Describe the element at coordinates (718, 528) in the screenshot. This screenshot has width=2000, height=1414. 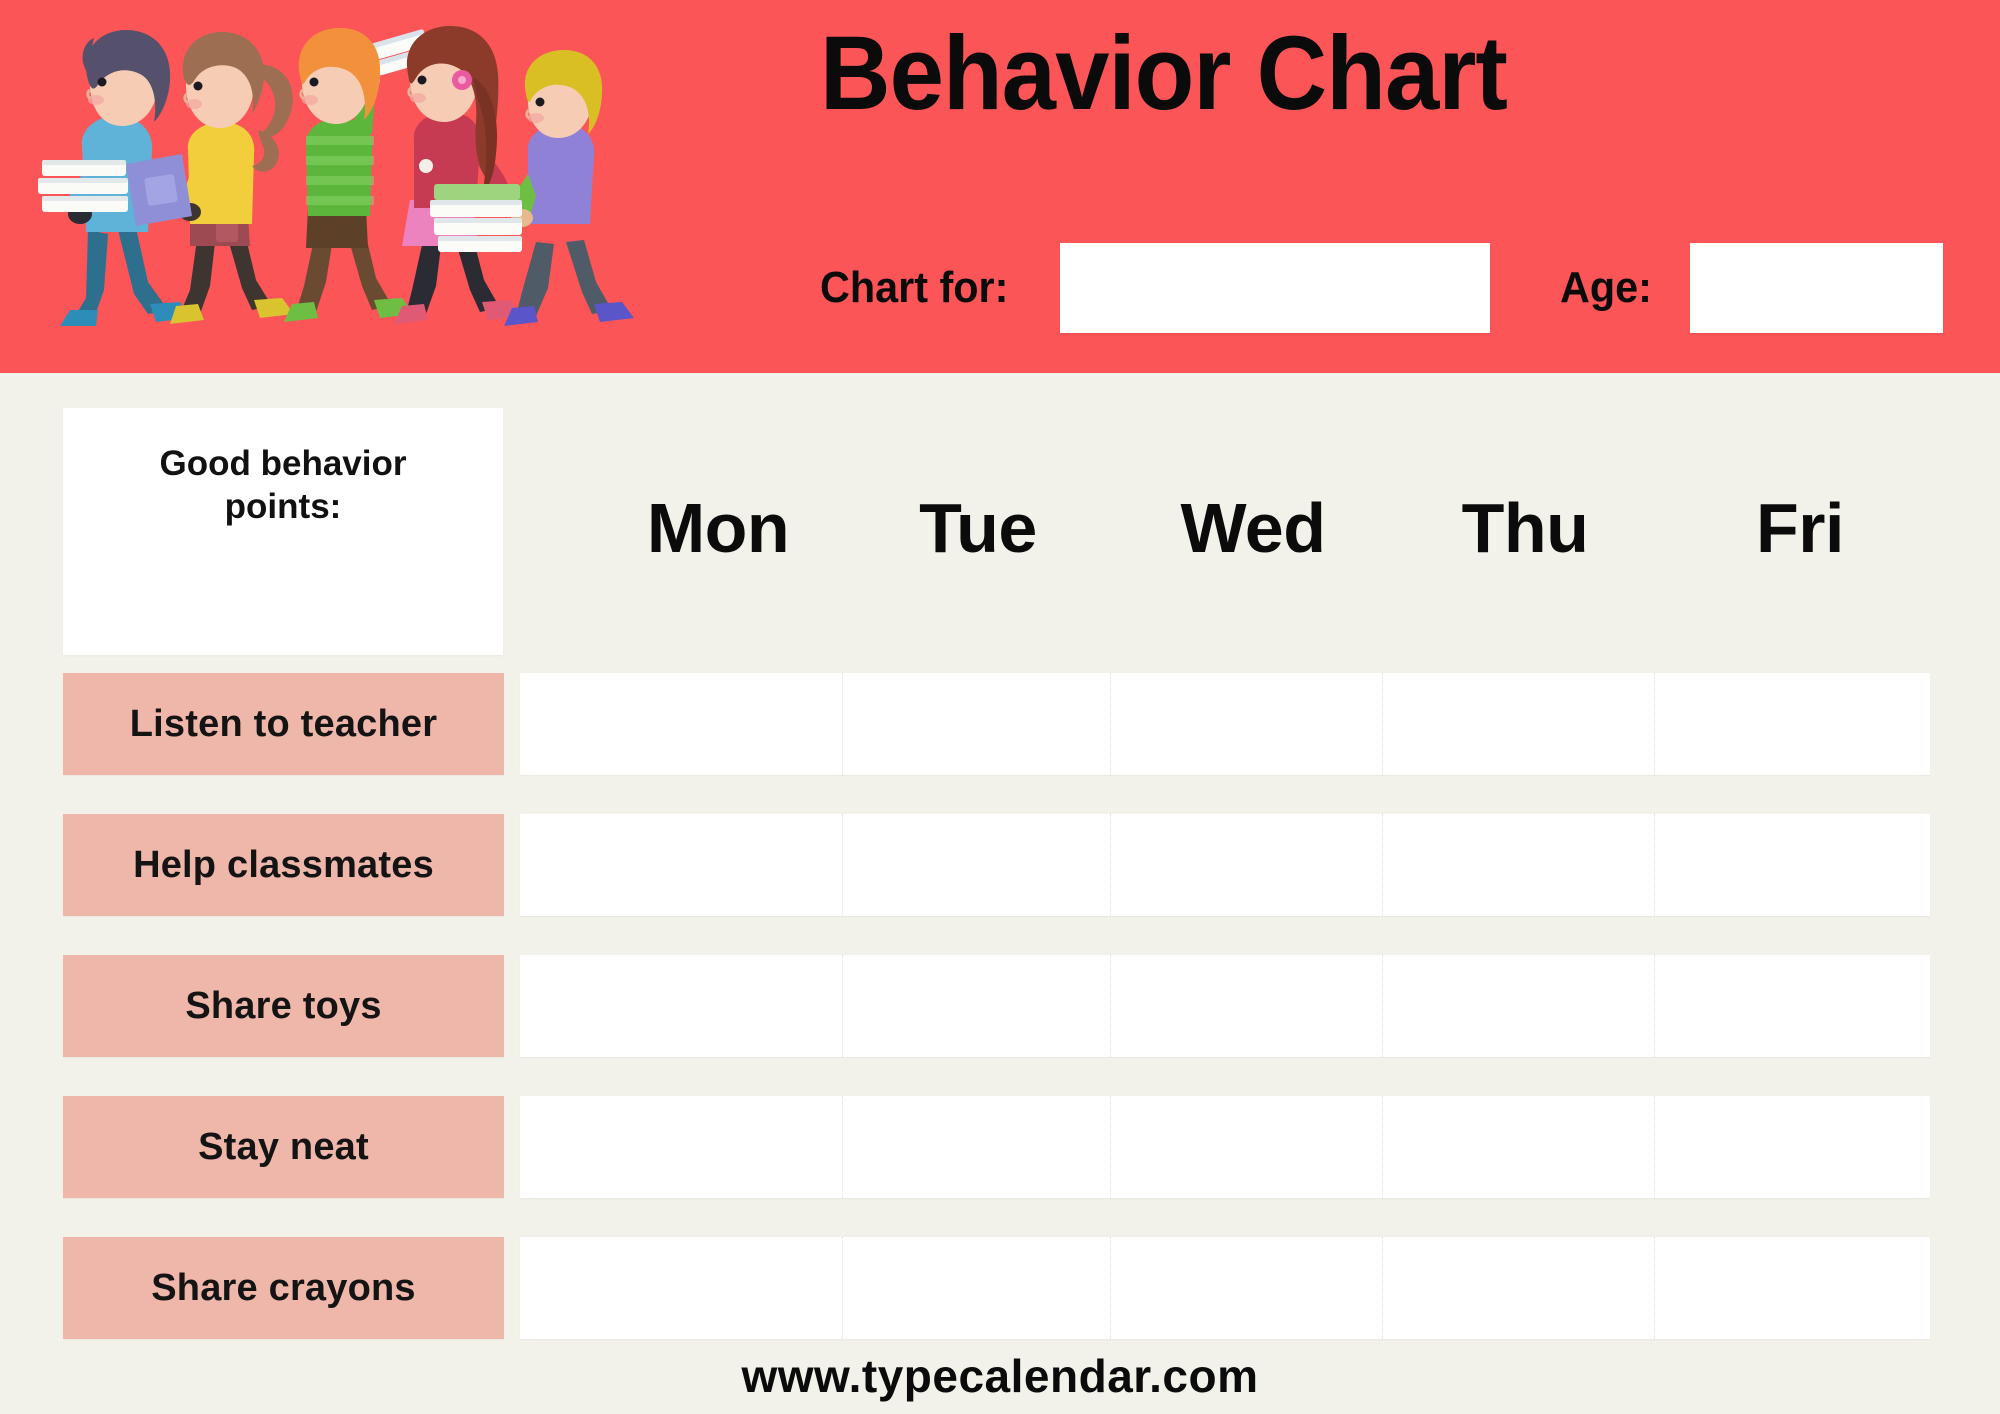
I see `day-header-mon: Mon` at that location.